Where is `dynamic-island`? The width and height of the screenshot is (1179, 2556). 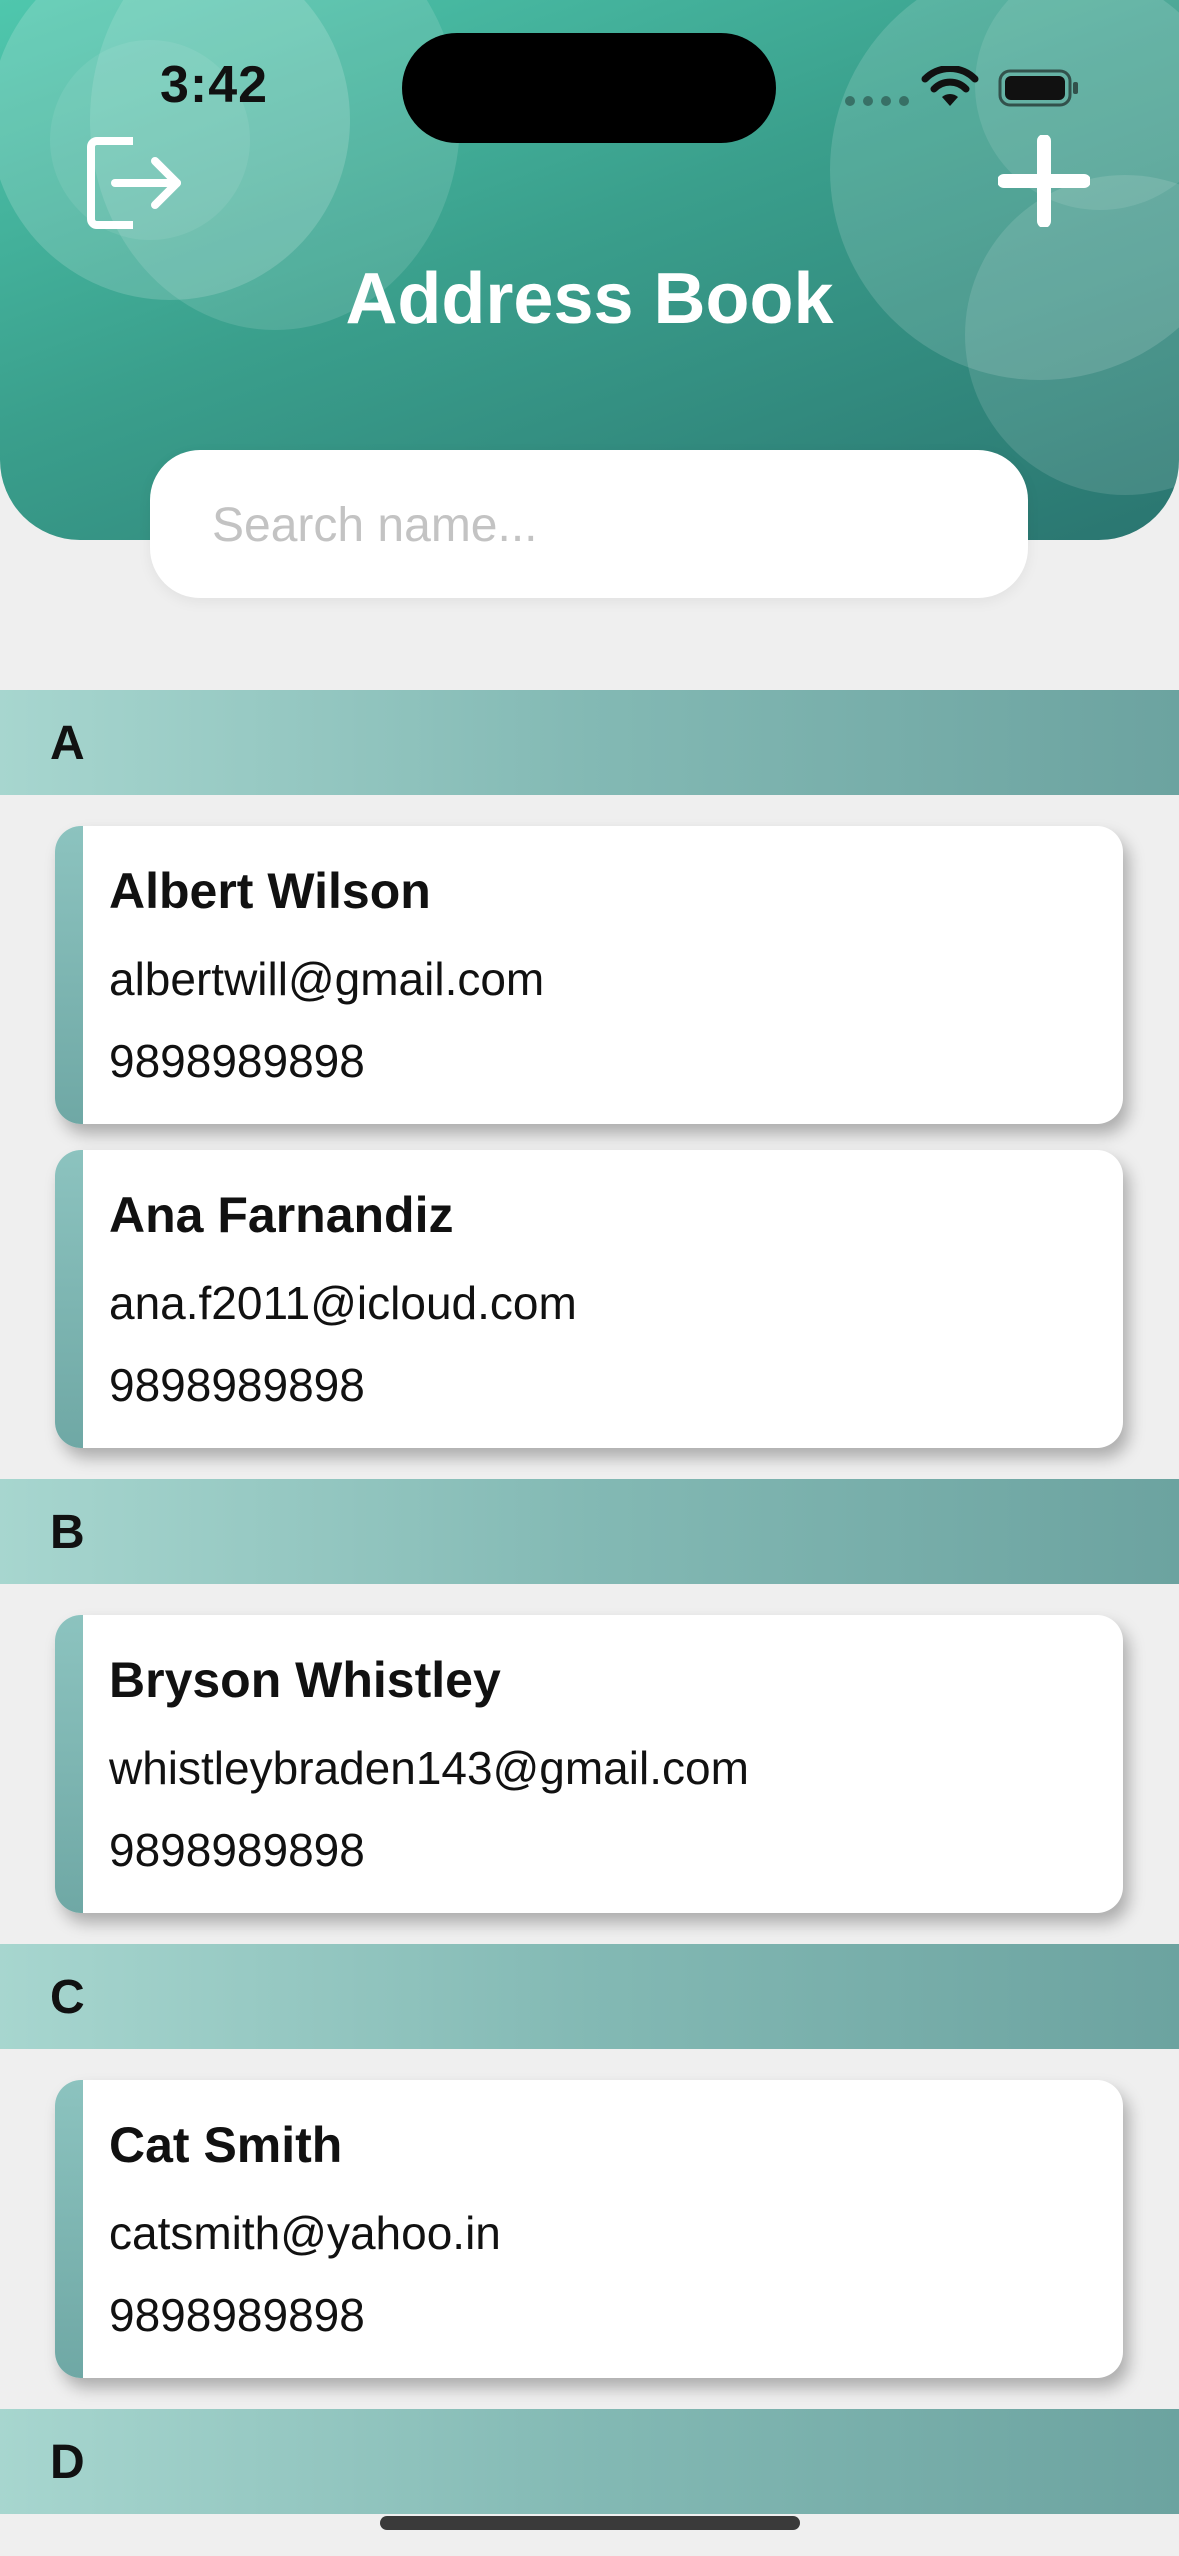
dynamic-island is located at coordinates (589, 88).